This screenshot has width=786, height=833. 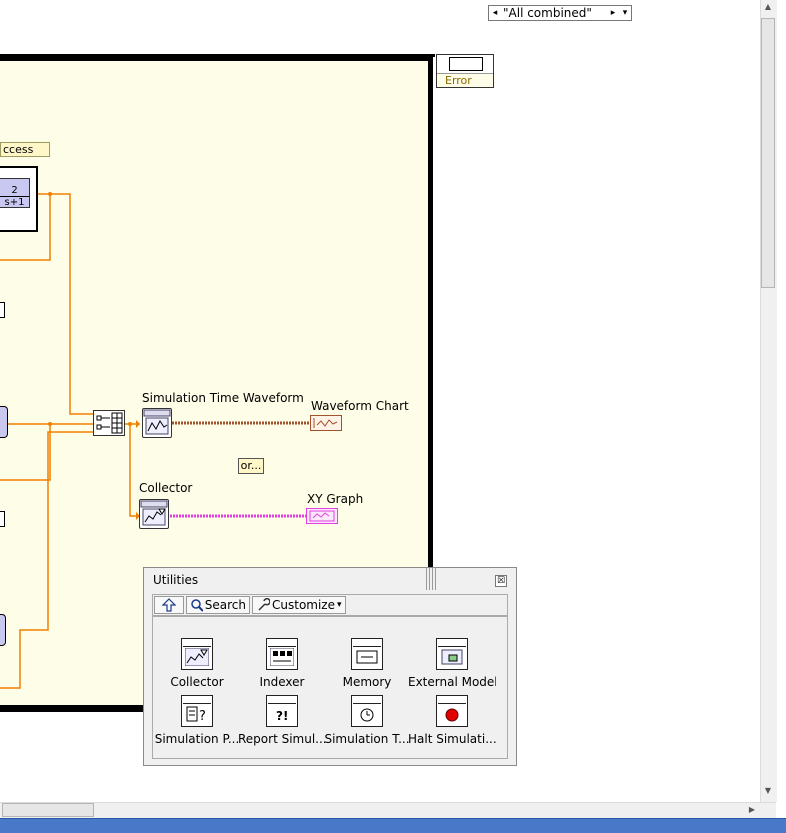 I want to click on palette-item-memory: Memory, so click(x=367, y=663).